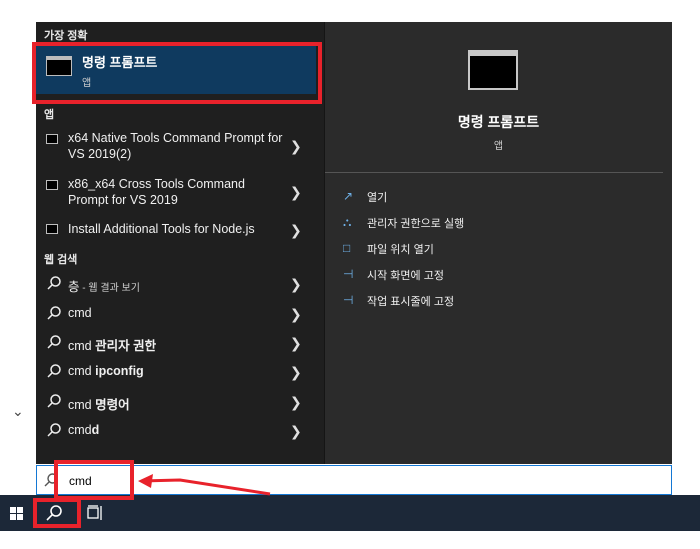  Describe the element at coordinates (66, 36) in the screenshot. I see `best-match-header: 가장 정확` at that location.